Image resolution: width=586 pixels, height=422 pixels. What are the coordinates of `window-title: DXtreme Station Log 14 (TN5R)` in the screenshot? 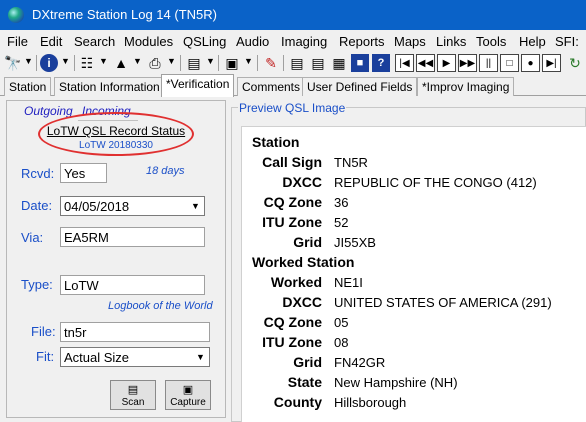 It's located at (124, 14).